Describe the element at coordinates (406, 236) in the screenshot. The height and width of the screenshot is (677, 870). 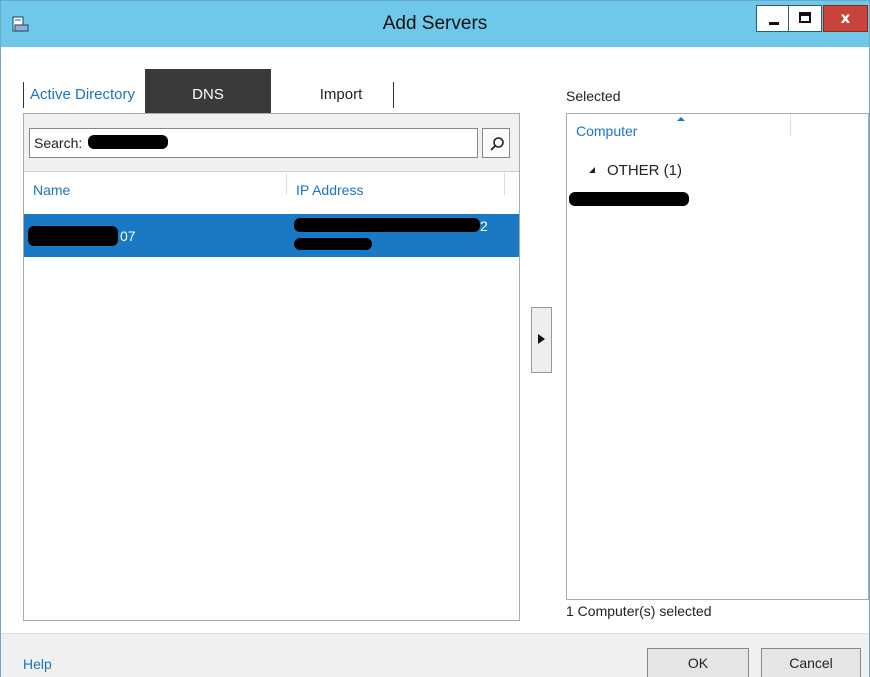
I see `row-ip-cell: 2` at that location.